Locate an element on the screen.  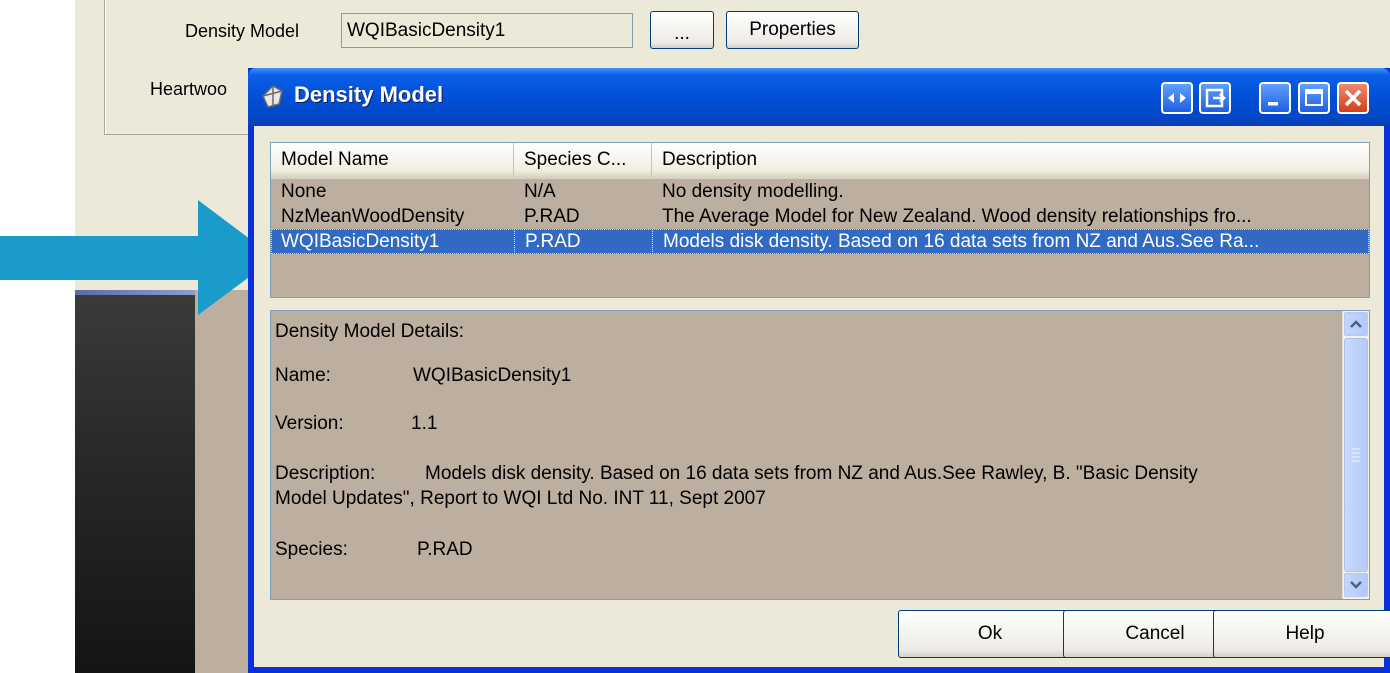
list-row-none: None N/A No density modelling. is located at coordinates (820, 191).